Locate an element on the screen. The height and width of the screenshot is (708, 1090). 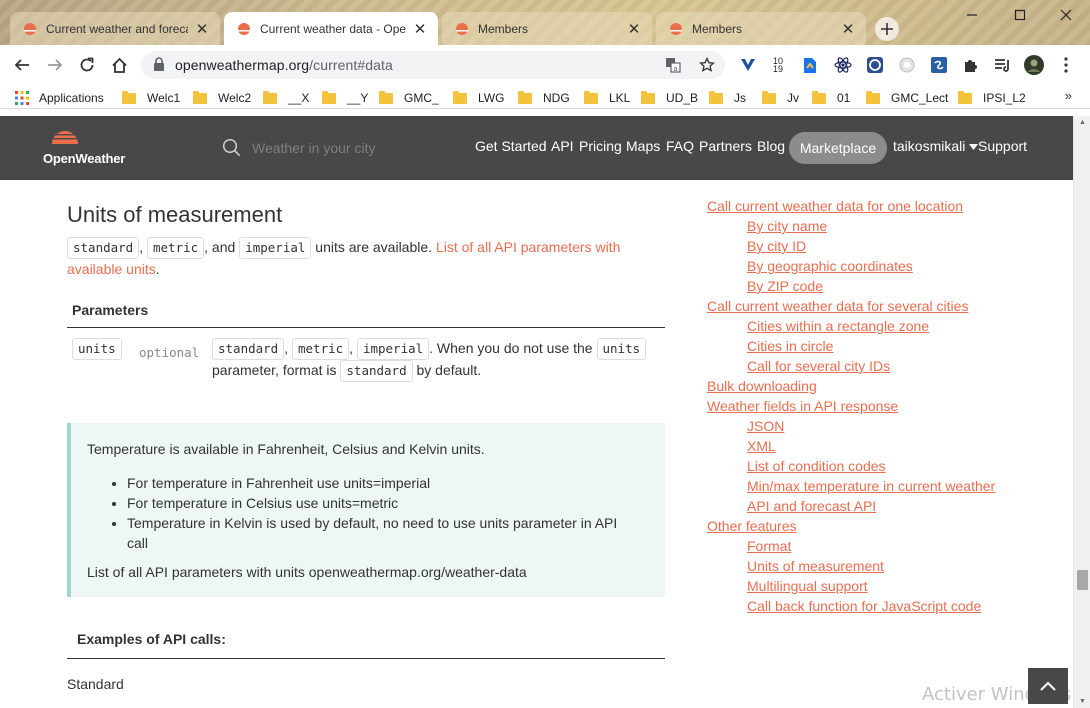
minimize-button is located at coordinates (972, 15).